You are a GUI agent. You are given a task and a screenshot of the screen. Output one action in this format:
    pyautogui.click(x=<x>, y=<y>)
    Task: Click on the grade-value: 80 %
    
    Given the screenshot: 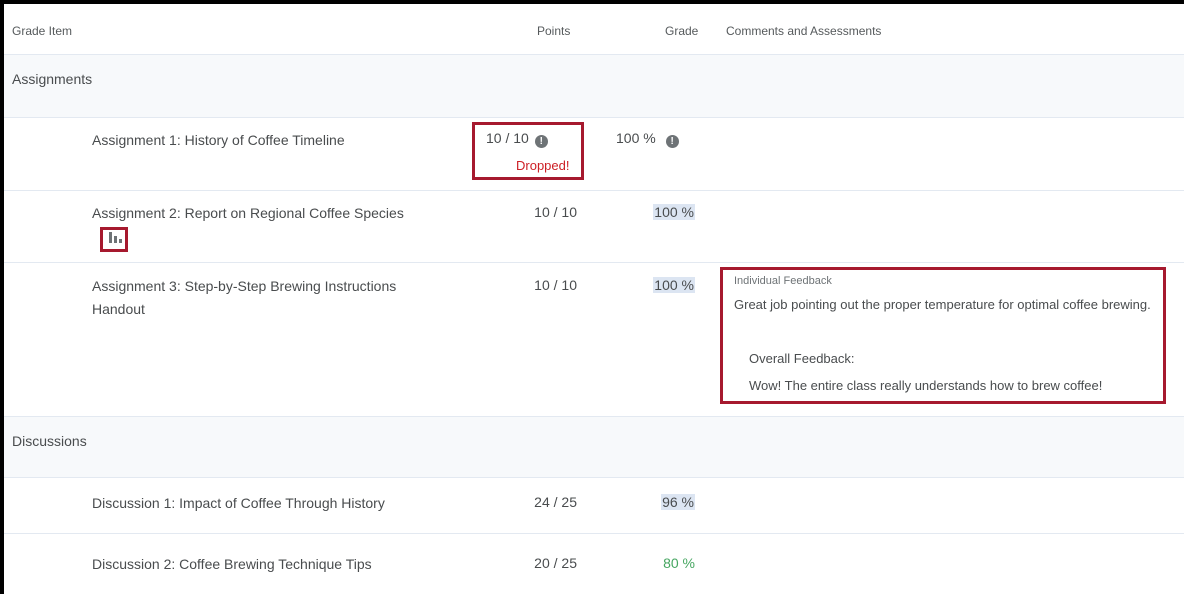 What is the action you would take?
    pyautogui.click(x=679, y=563)
    